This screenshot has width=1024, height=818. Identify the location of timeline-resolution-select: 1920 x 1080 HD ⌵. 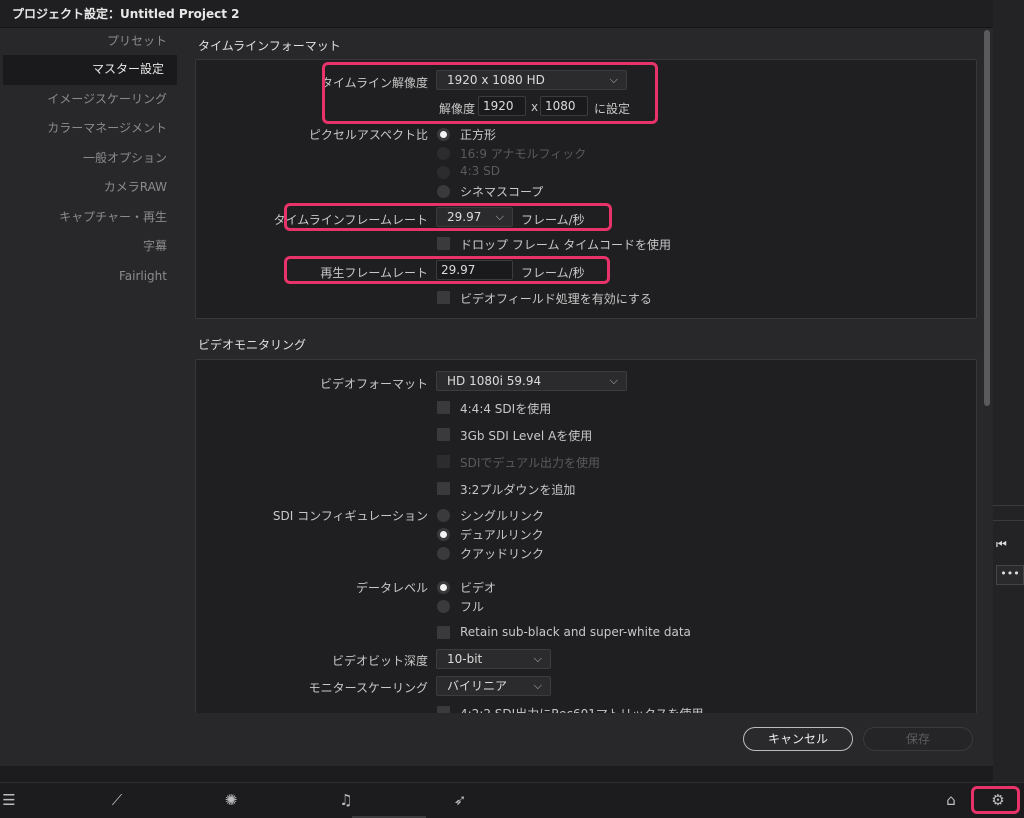
(531, 80).